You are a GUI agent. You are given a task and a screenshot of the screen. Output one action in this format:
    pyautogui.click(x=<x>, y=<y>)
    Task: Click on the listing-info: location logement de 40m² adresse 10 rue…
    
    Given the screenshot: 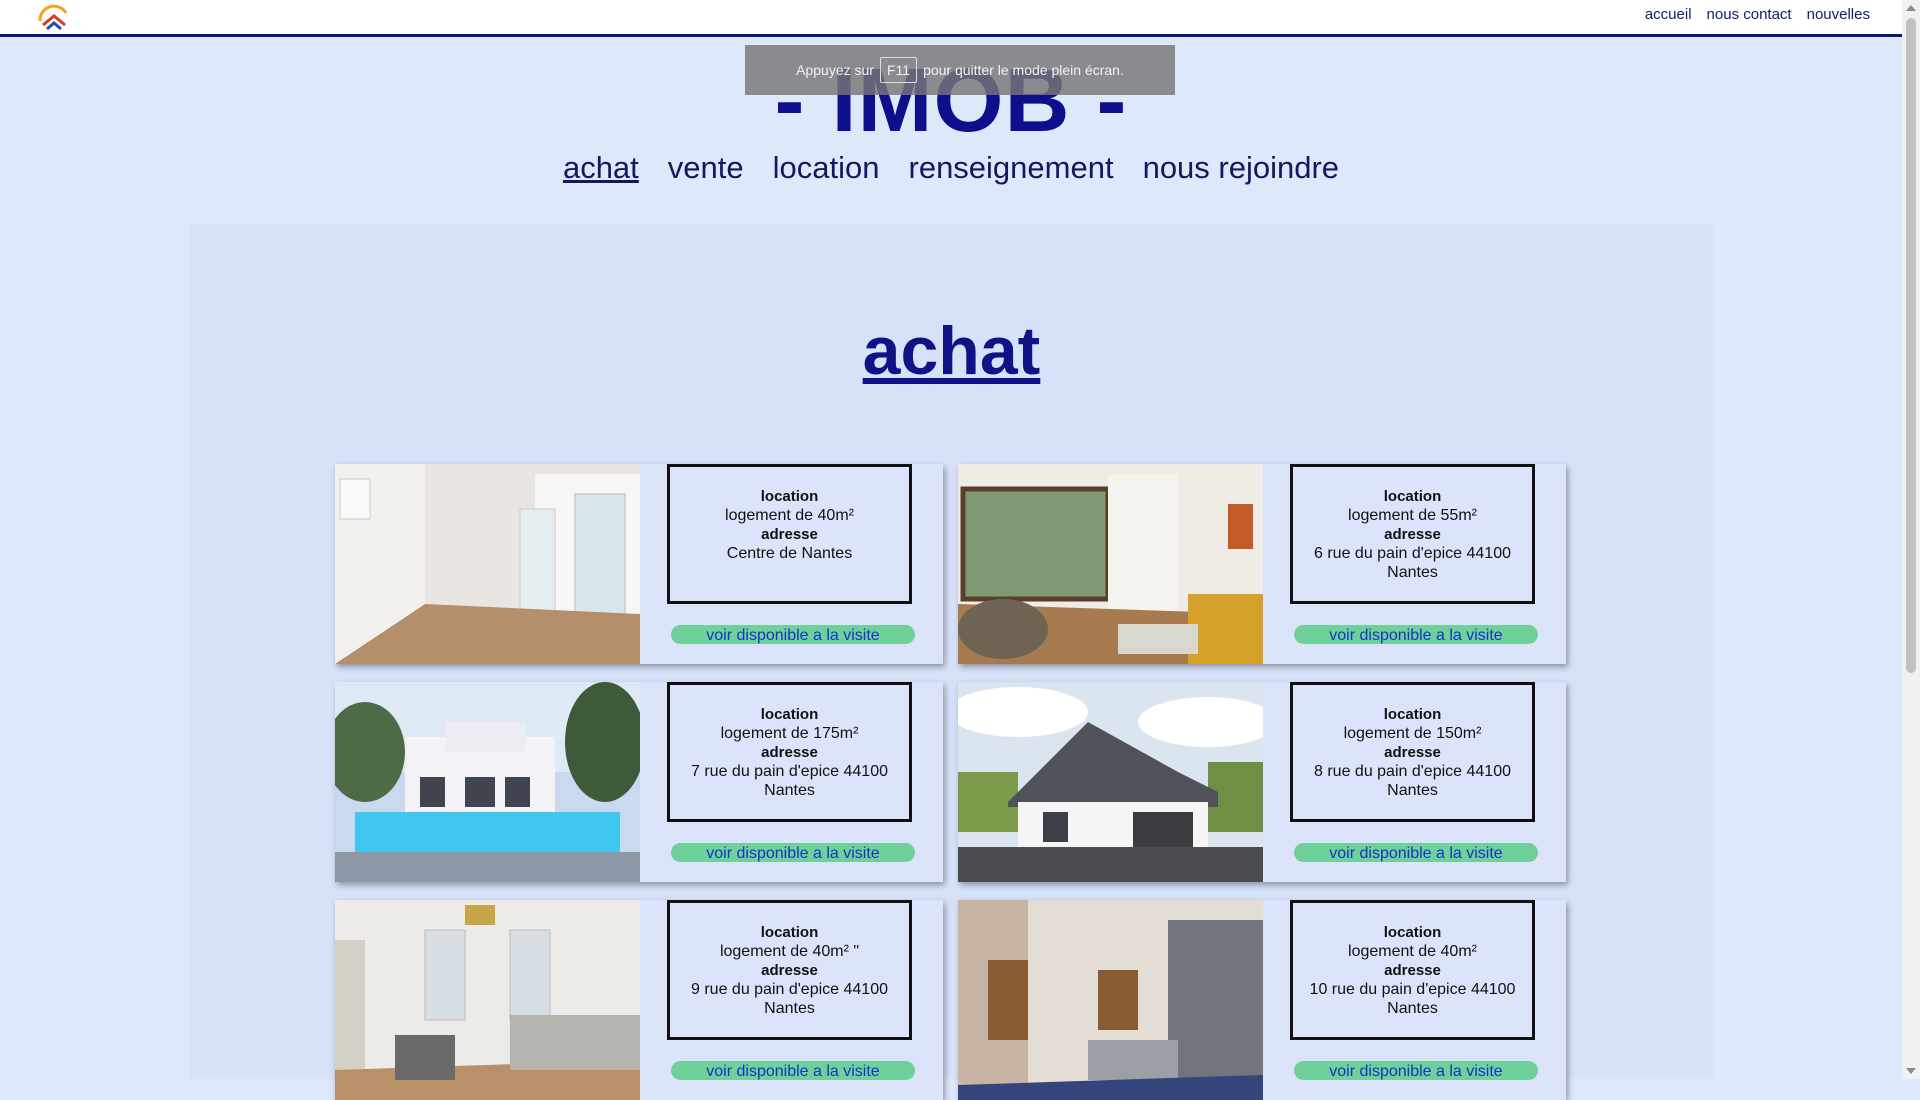 What is the action you would take?
    pyautogui.click(x=1412, y=970)
    